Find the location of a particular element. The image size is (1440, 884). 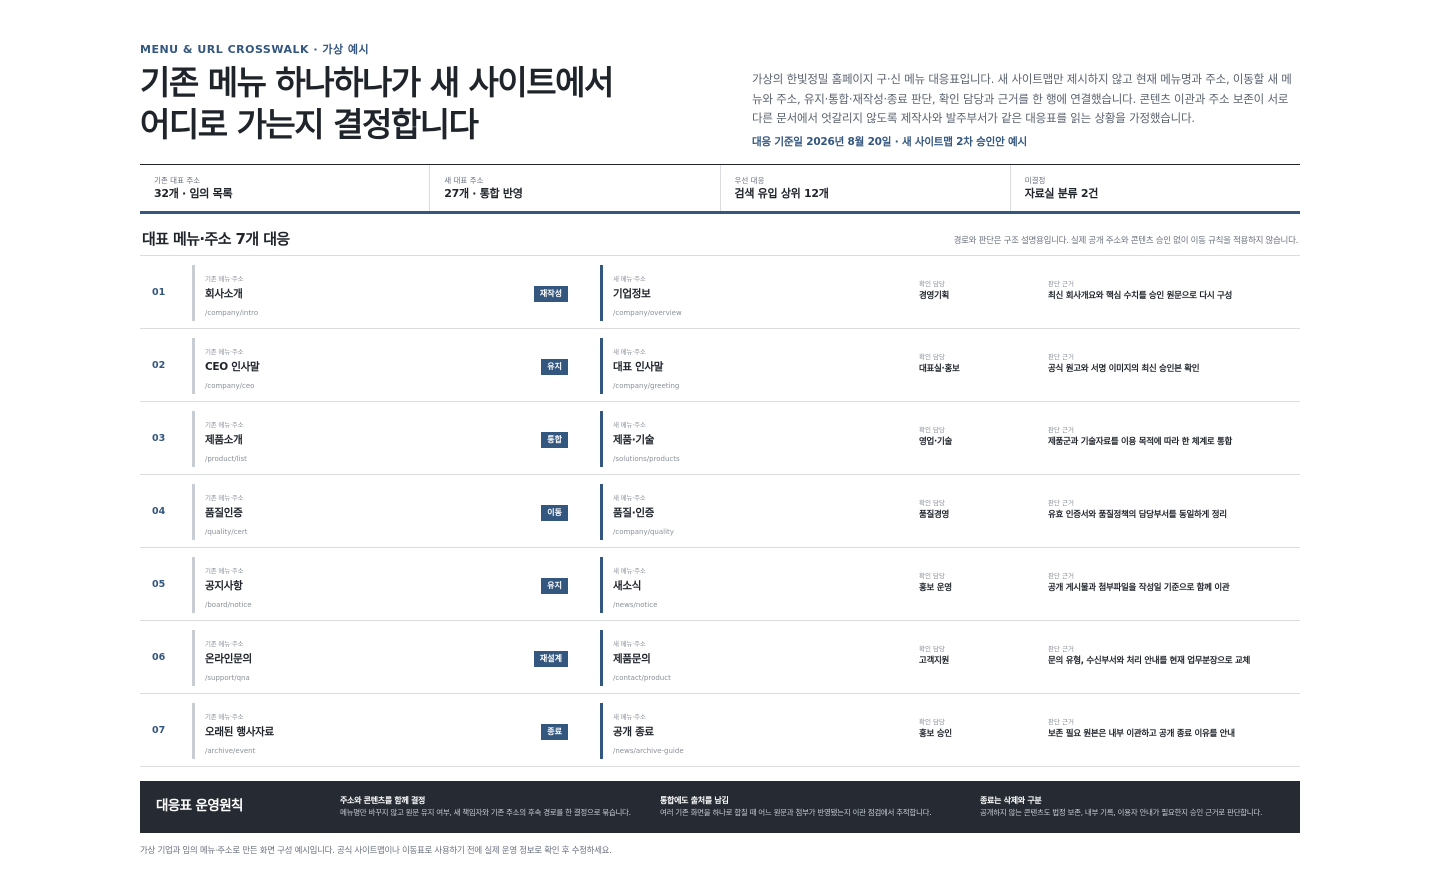

new-menu-url: /news/archive-guide is located at coordinates (648, 751).